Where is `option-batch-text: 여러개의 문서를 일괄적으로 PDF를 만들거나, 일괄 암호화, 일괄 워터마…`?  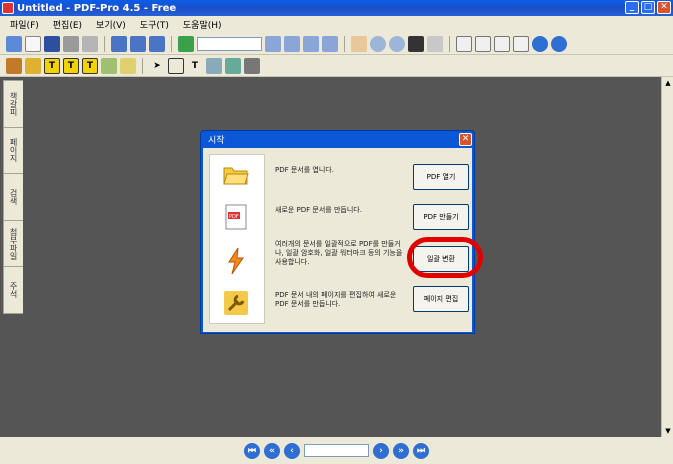 option-batch-text: 여러개의 문서를 일괄적으로 PDF를 만들거나, 일괄 암호화, 일괄 워터마… is located at coordinates (339, 253).